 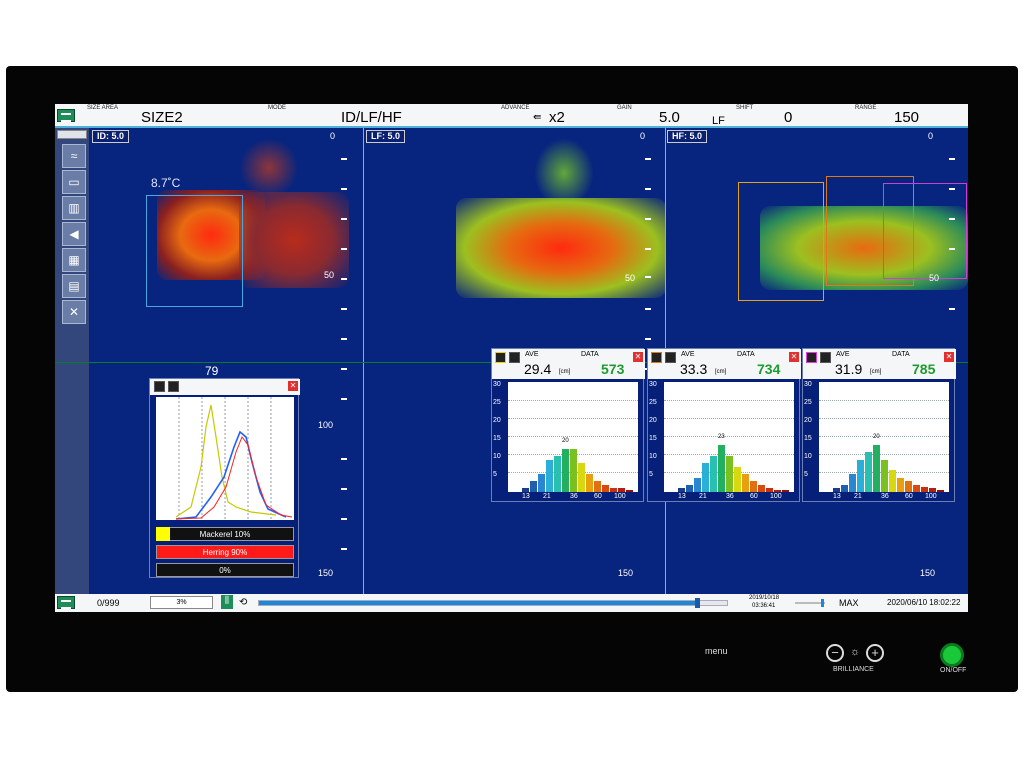 I want to click on id-gain-tag: ID: 5.0, so click(x=111, y=136).